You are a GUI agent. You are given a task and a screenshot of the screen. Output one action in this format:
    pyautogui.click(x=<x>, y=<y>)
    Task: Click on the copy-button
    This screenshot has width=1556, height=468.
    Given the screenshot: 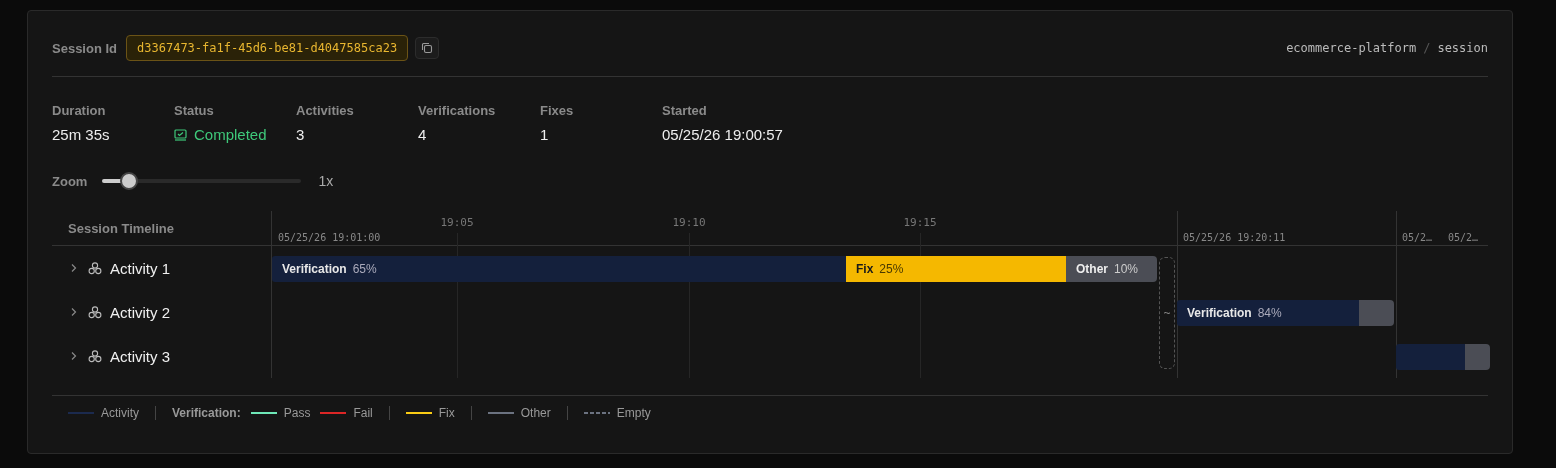 What is the action you would take?
    pyautogui.click(x=427, y=48)
    